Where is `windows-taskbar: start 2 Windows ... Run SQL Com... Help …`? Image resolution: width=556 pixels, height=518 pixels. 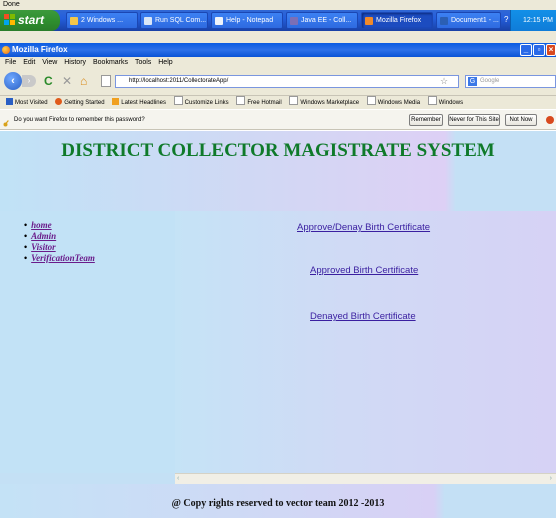 windows-taskbar: start 2 Windows ... Run SQL Com... Help … is located at coordinates (278, 20).